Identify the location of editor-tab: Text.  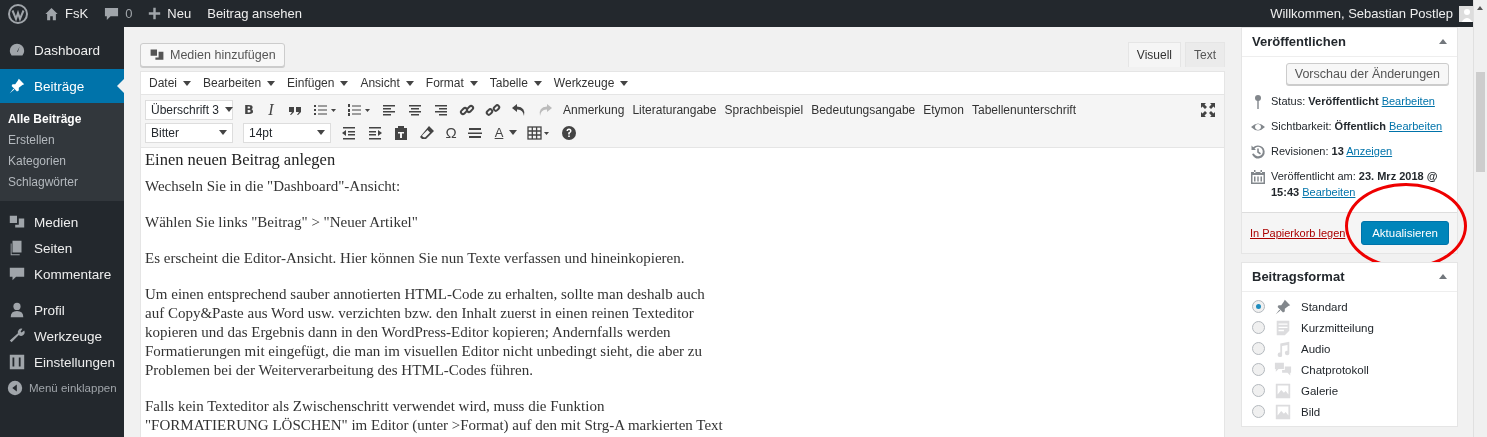
(1205, 54).